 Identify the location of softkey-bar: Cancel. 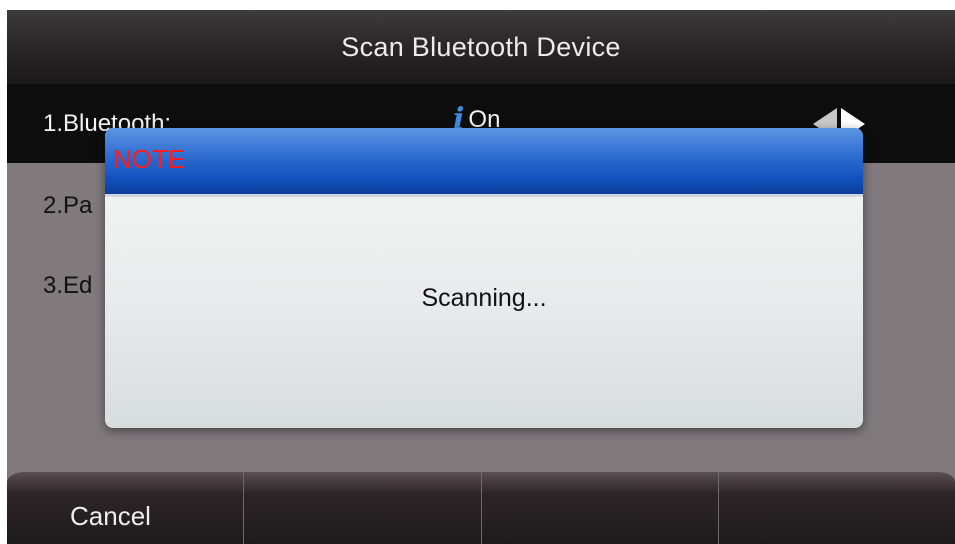
(481, 508).